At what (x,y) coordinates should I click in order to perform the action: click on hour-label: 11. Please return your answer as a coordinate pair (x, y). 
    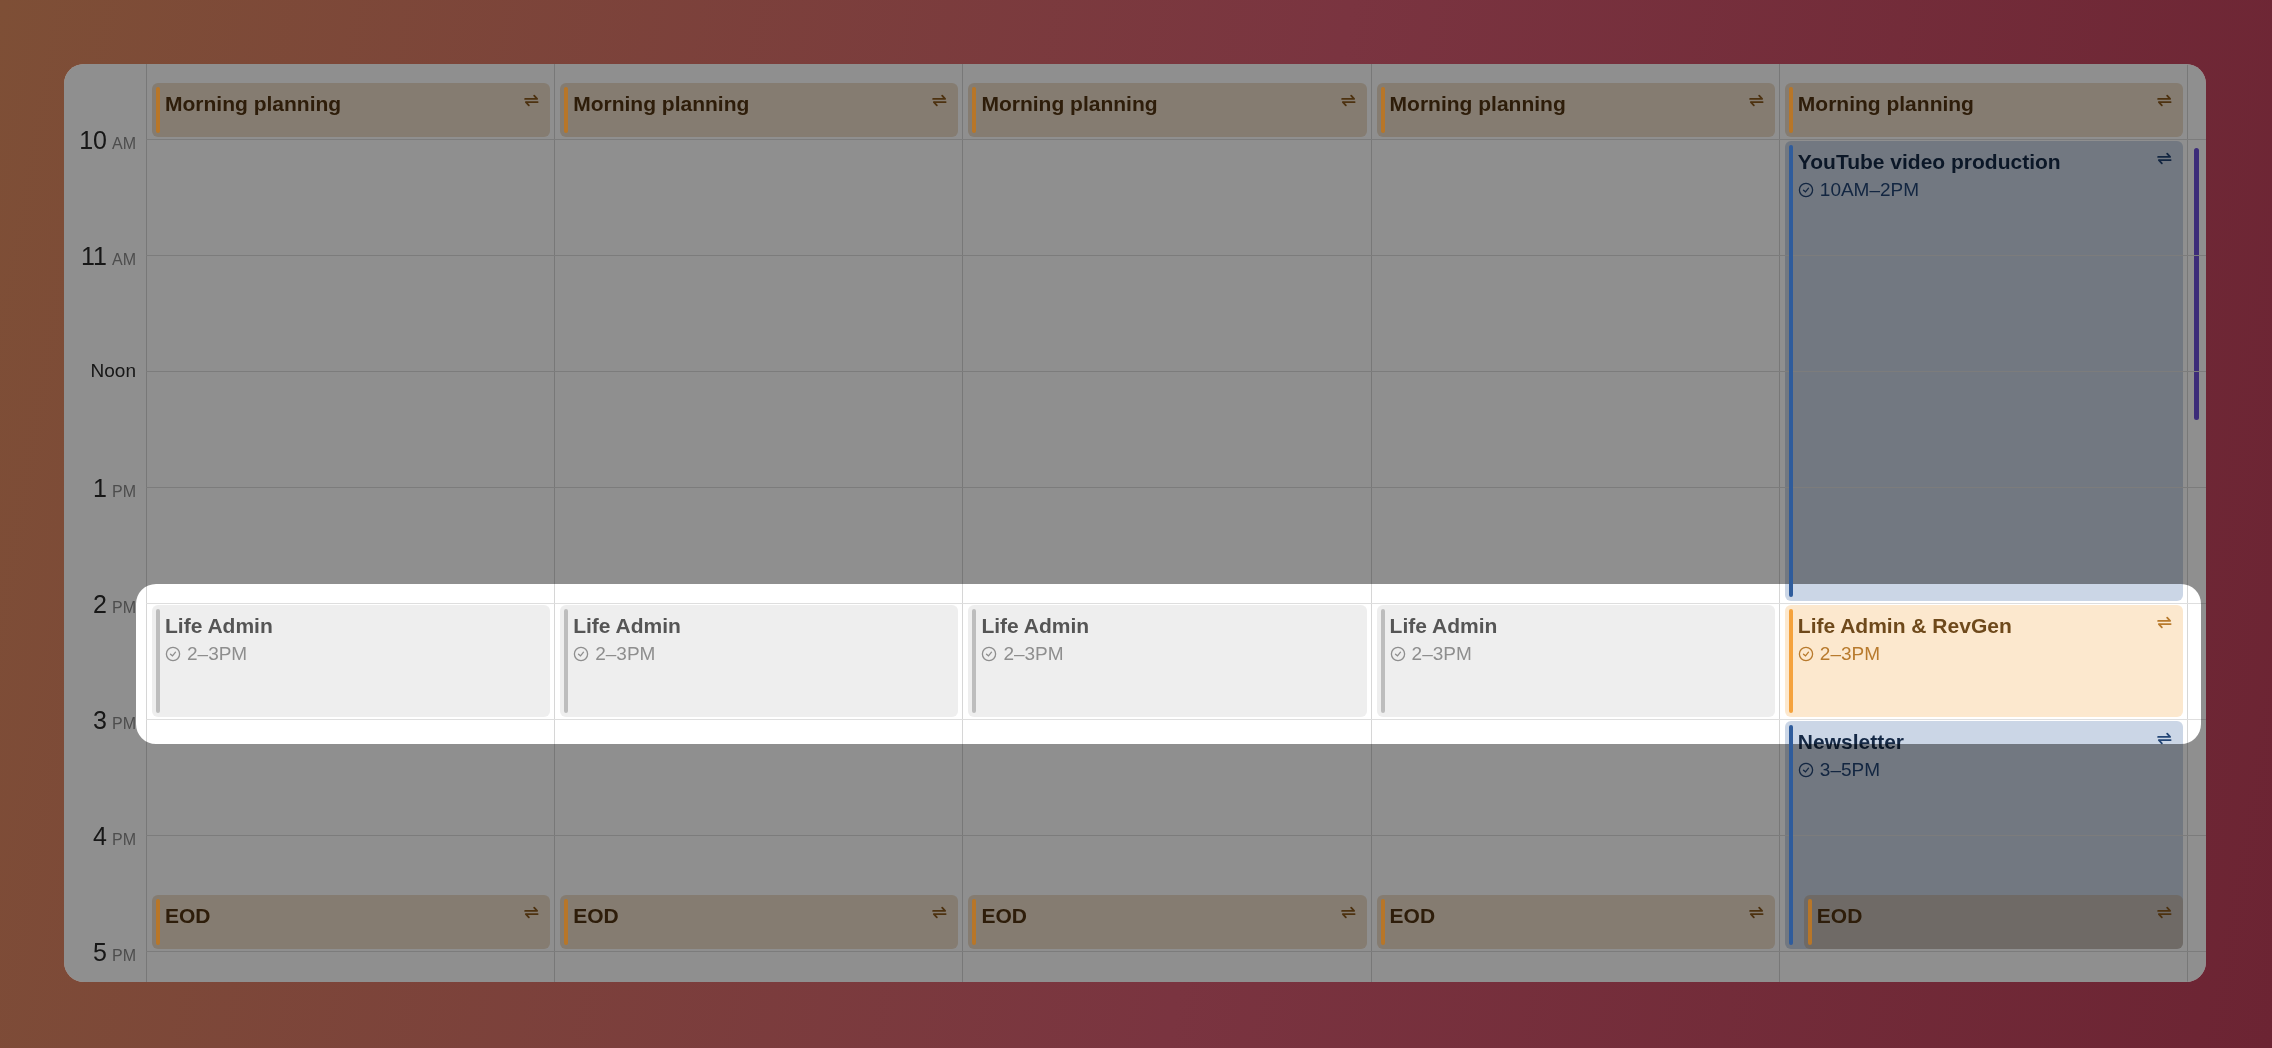
    Looking at the image, I should click on (94, 256).